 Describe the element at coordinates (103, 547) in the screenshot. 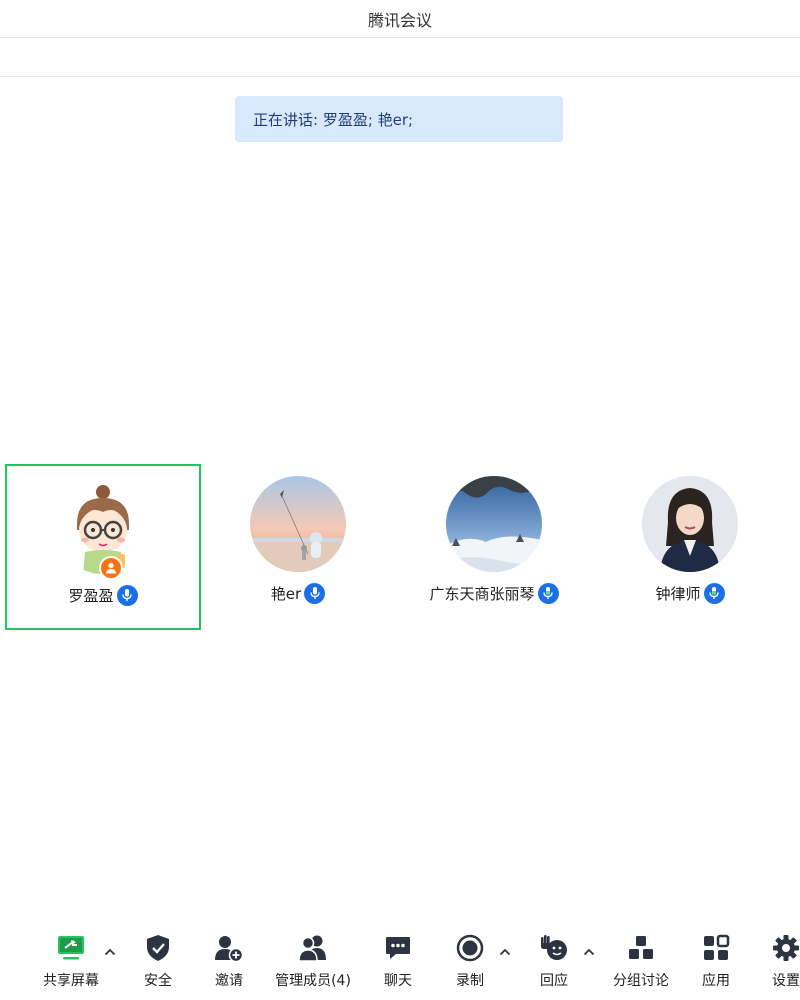

I see `participant-tile: 罗盈盈` at that location.